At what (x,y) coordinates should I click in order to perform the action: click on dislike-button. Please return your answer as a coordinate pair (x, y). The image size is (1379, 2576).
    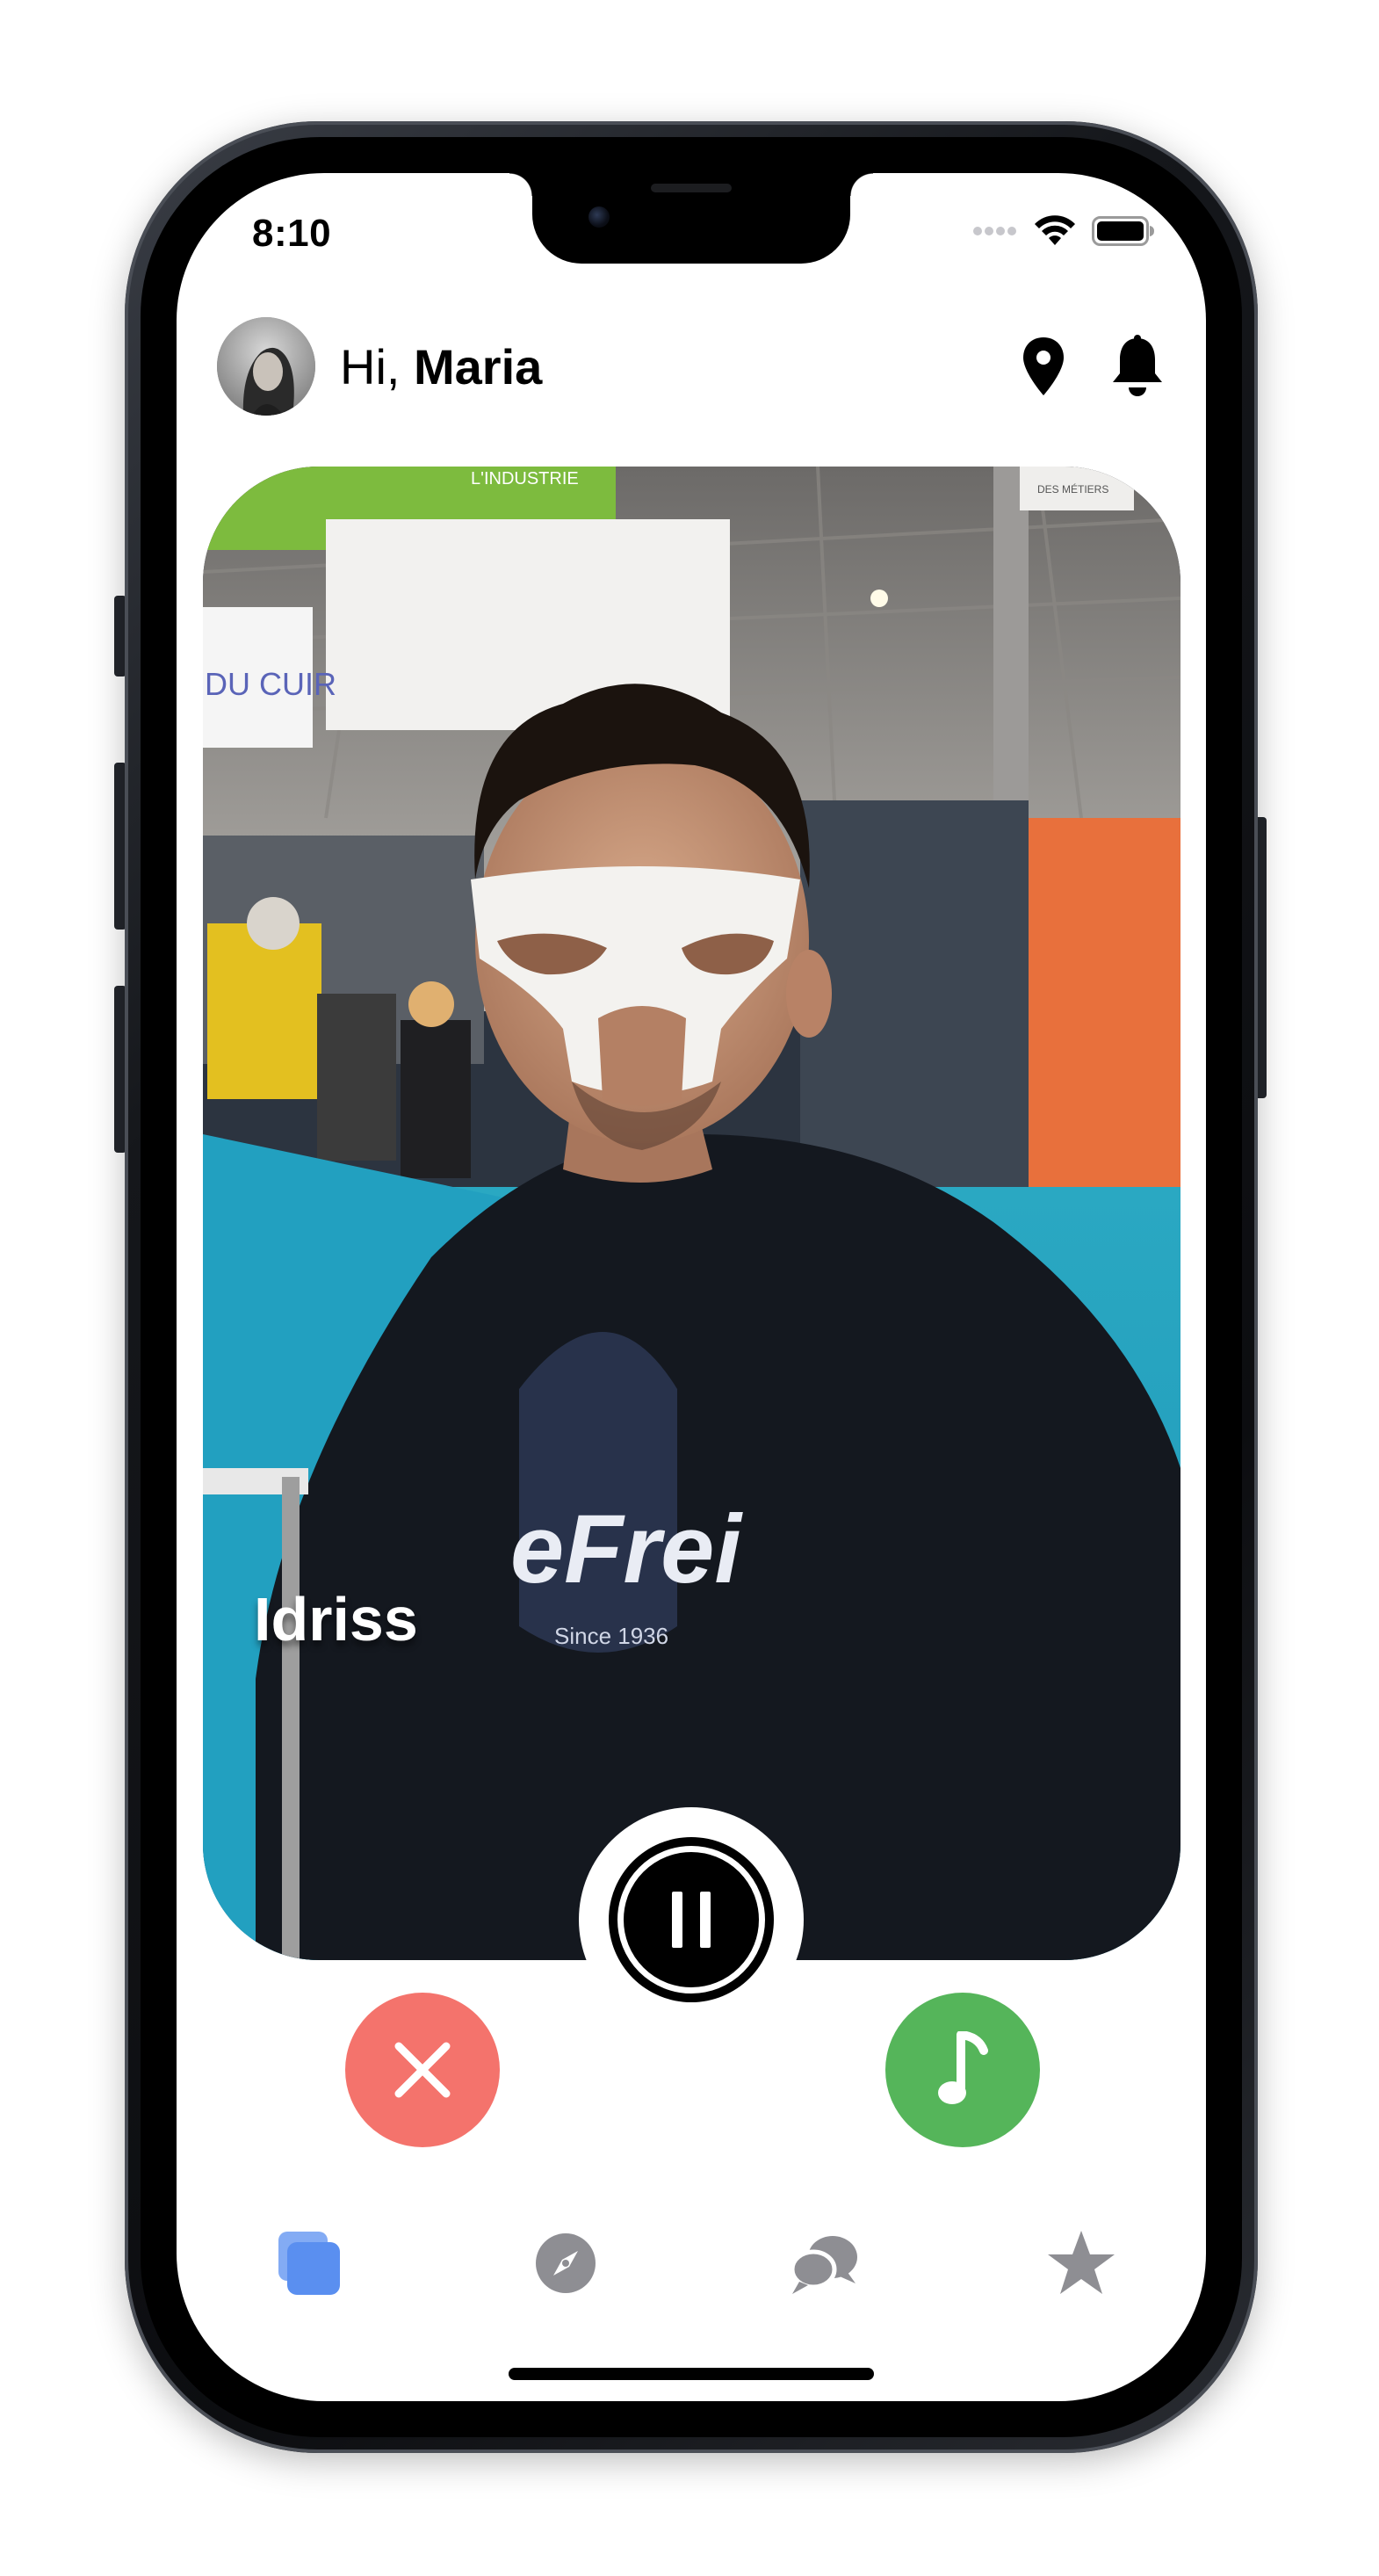
    Looking at the image, I should click on (422, 2070).